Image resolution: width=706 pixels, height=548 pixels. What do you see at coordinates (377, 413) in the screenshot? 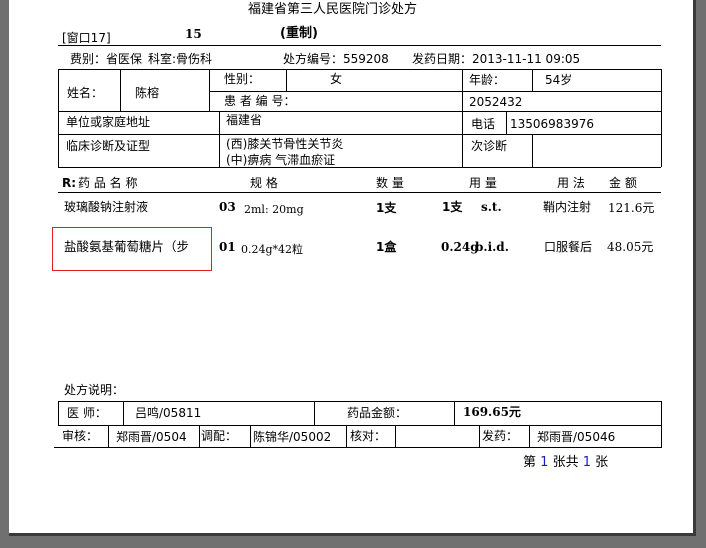
I see `total-label: 药品金额：` at bounding box center [377, 413].